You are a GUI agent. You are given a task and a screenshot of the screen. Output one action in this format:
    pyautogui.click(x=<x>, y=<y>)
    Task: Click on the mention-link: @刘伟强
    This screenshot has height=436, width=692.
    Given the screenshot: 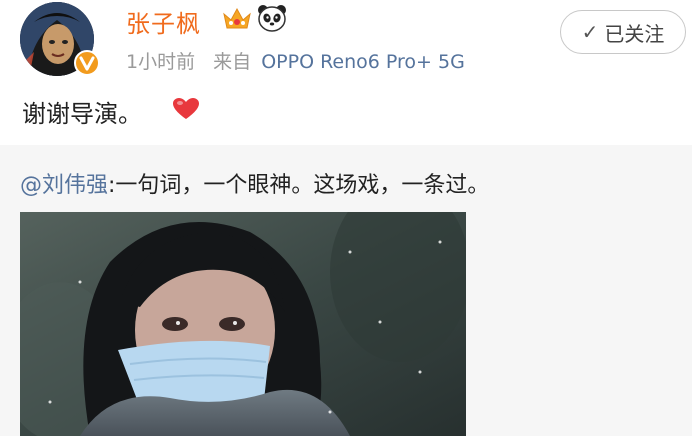 What is the action you would take?
    pyautogui.click(x=64, y=185)
    